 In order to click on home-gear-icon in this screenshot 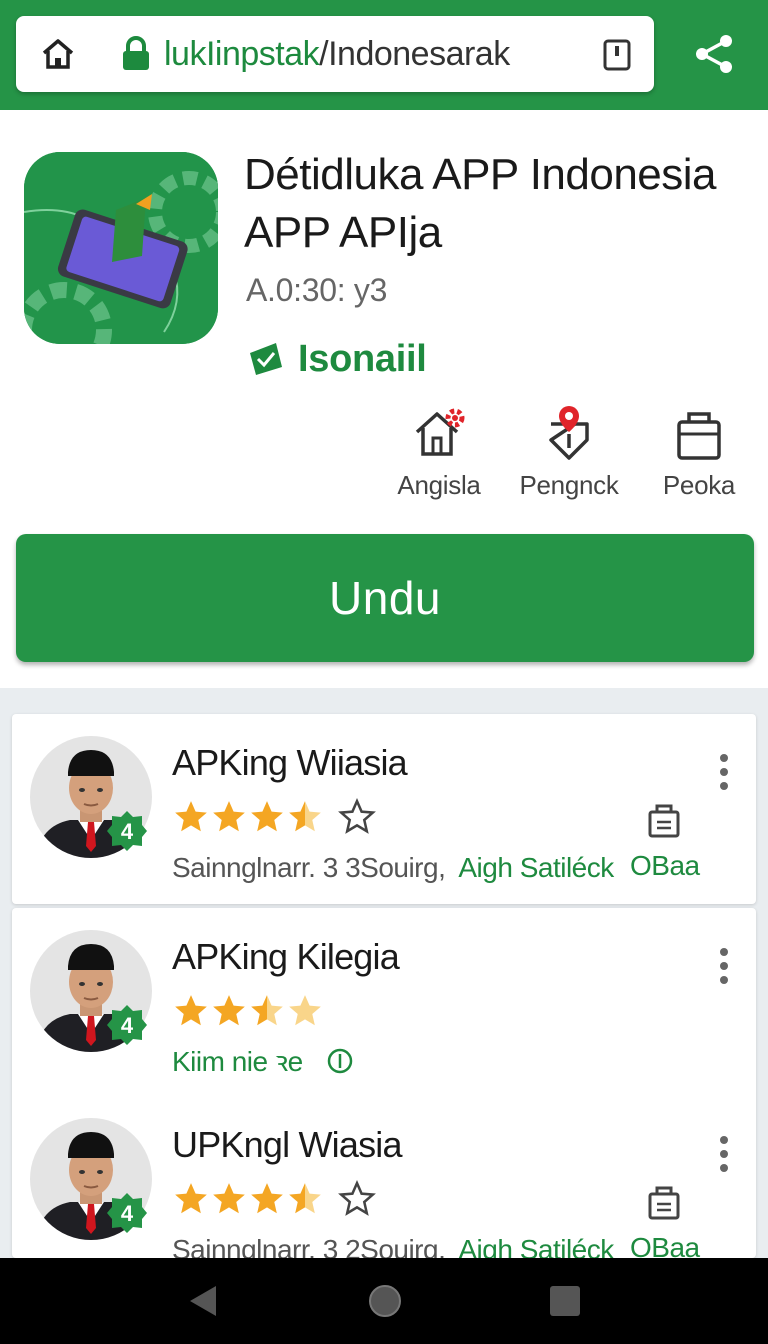, I will do `click(440, 432)`.